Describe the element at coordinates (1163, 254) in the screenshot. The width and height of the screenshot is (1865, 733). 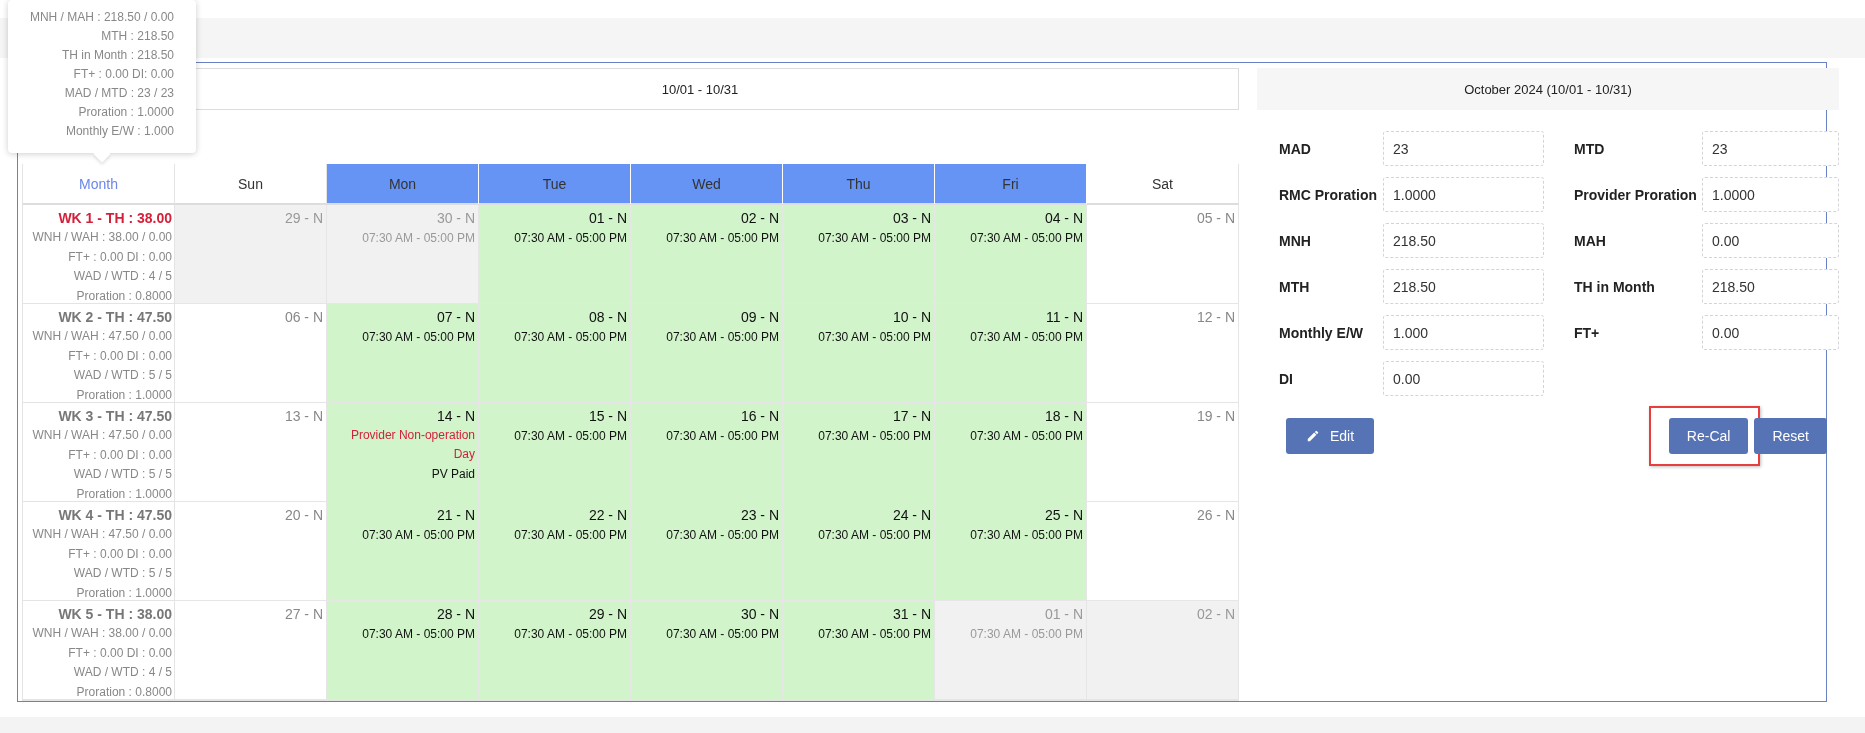
I see `day-cell: 05 - N` at that location.